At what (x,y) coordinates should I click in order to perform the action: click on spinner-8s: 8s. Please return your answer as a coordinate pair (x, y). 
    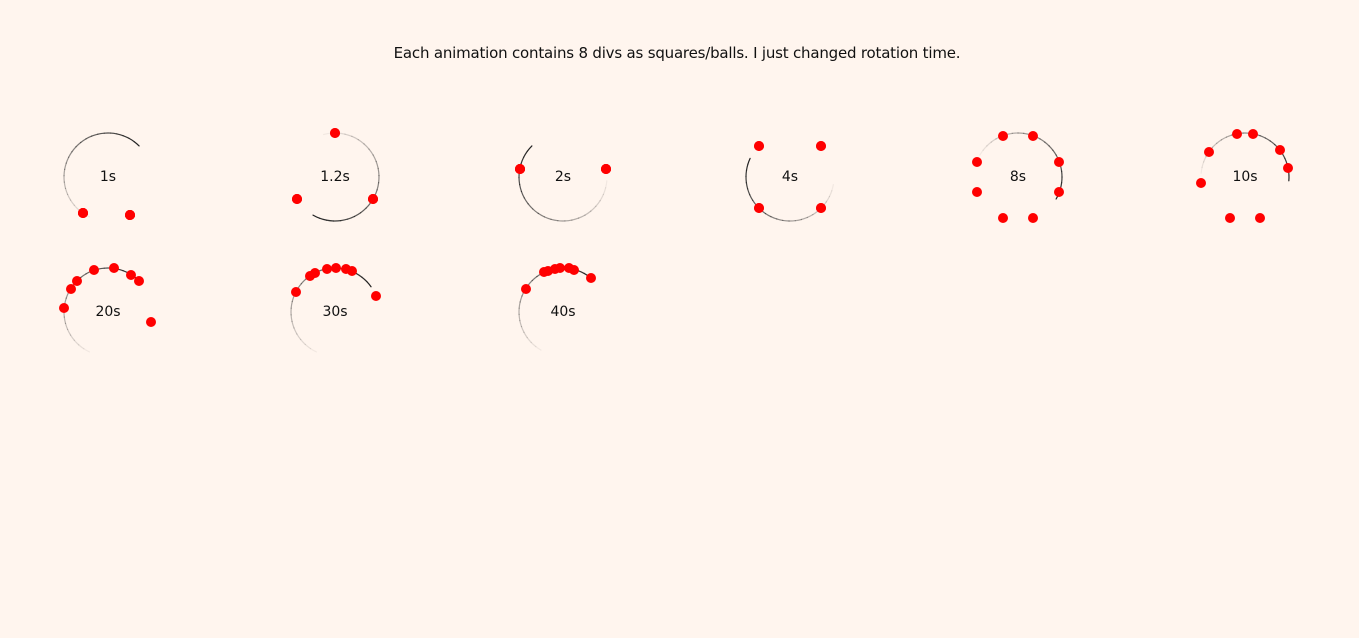
    Looking at the image, I should click on (1018, 177).